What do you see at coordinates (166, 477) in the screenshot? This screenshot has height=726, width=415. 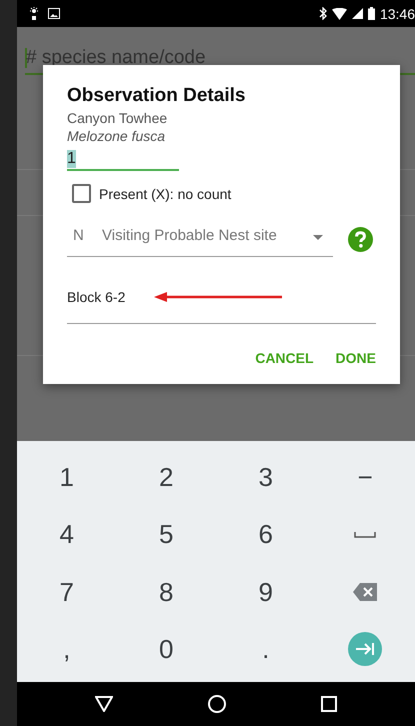 I see `keyboard-key: 2` at bounding box center [166, 477].